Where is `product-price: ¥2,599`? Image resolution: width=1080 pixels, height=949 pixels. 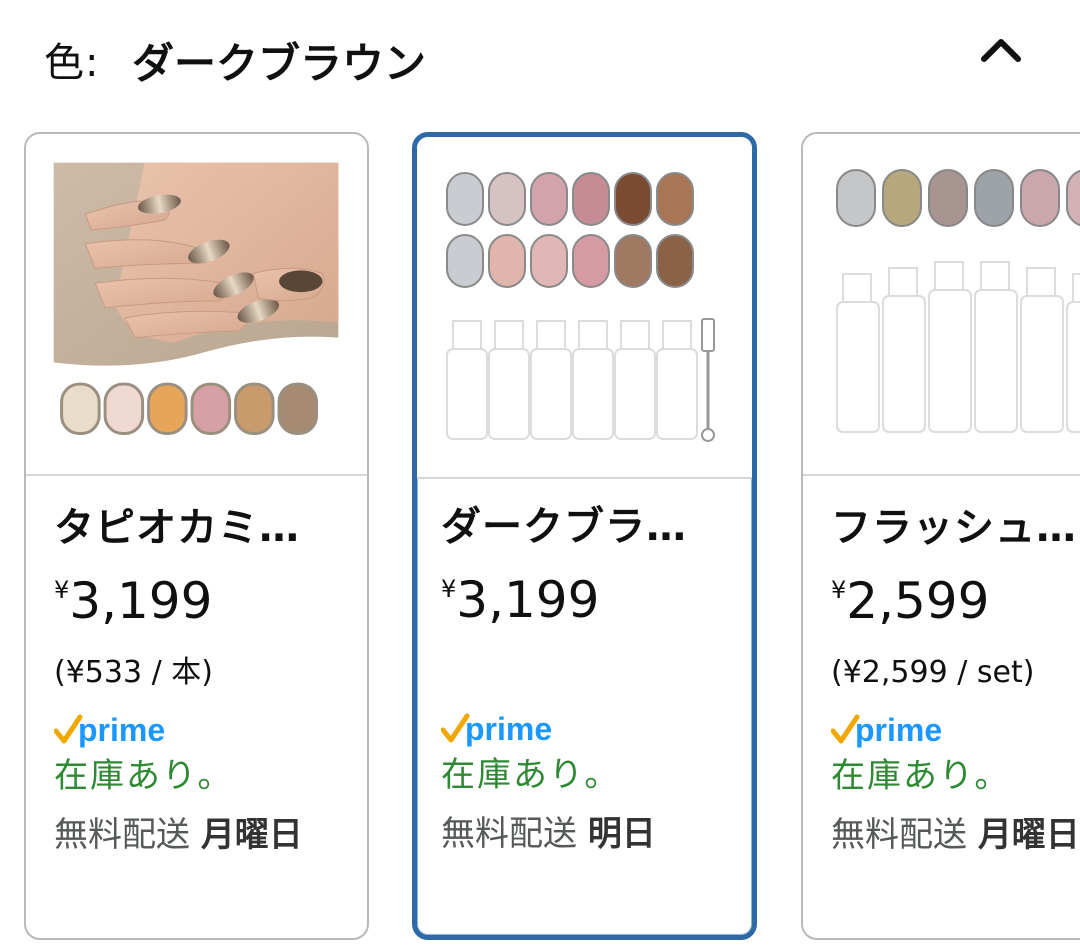
product-price: ¥2,599 is located at coordinates (955, 601).